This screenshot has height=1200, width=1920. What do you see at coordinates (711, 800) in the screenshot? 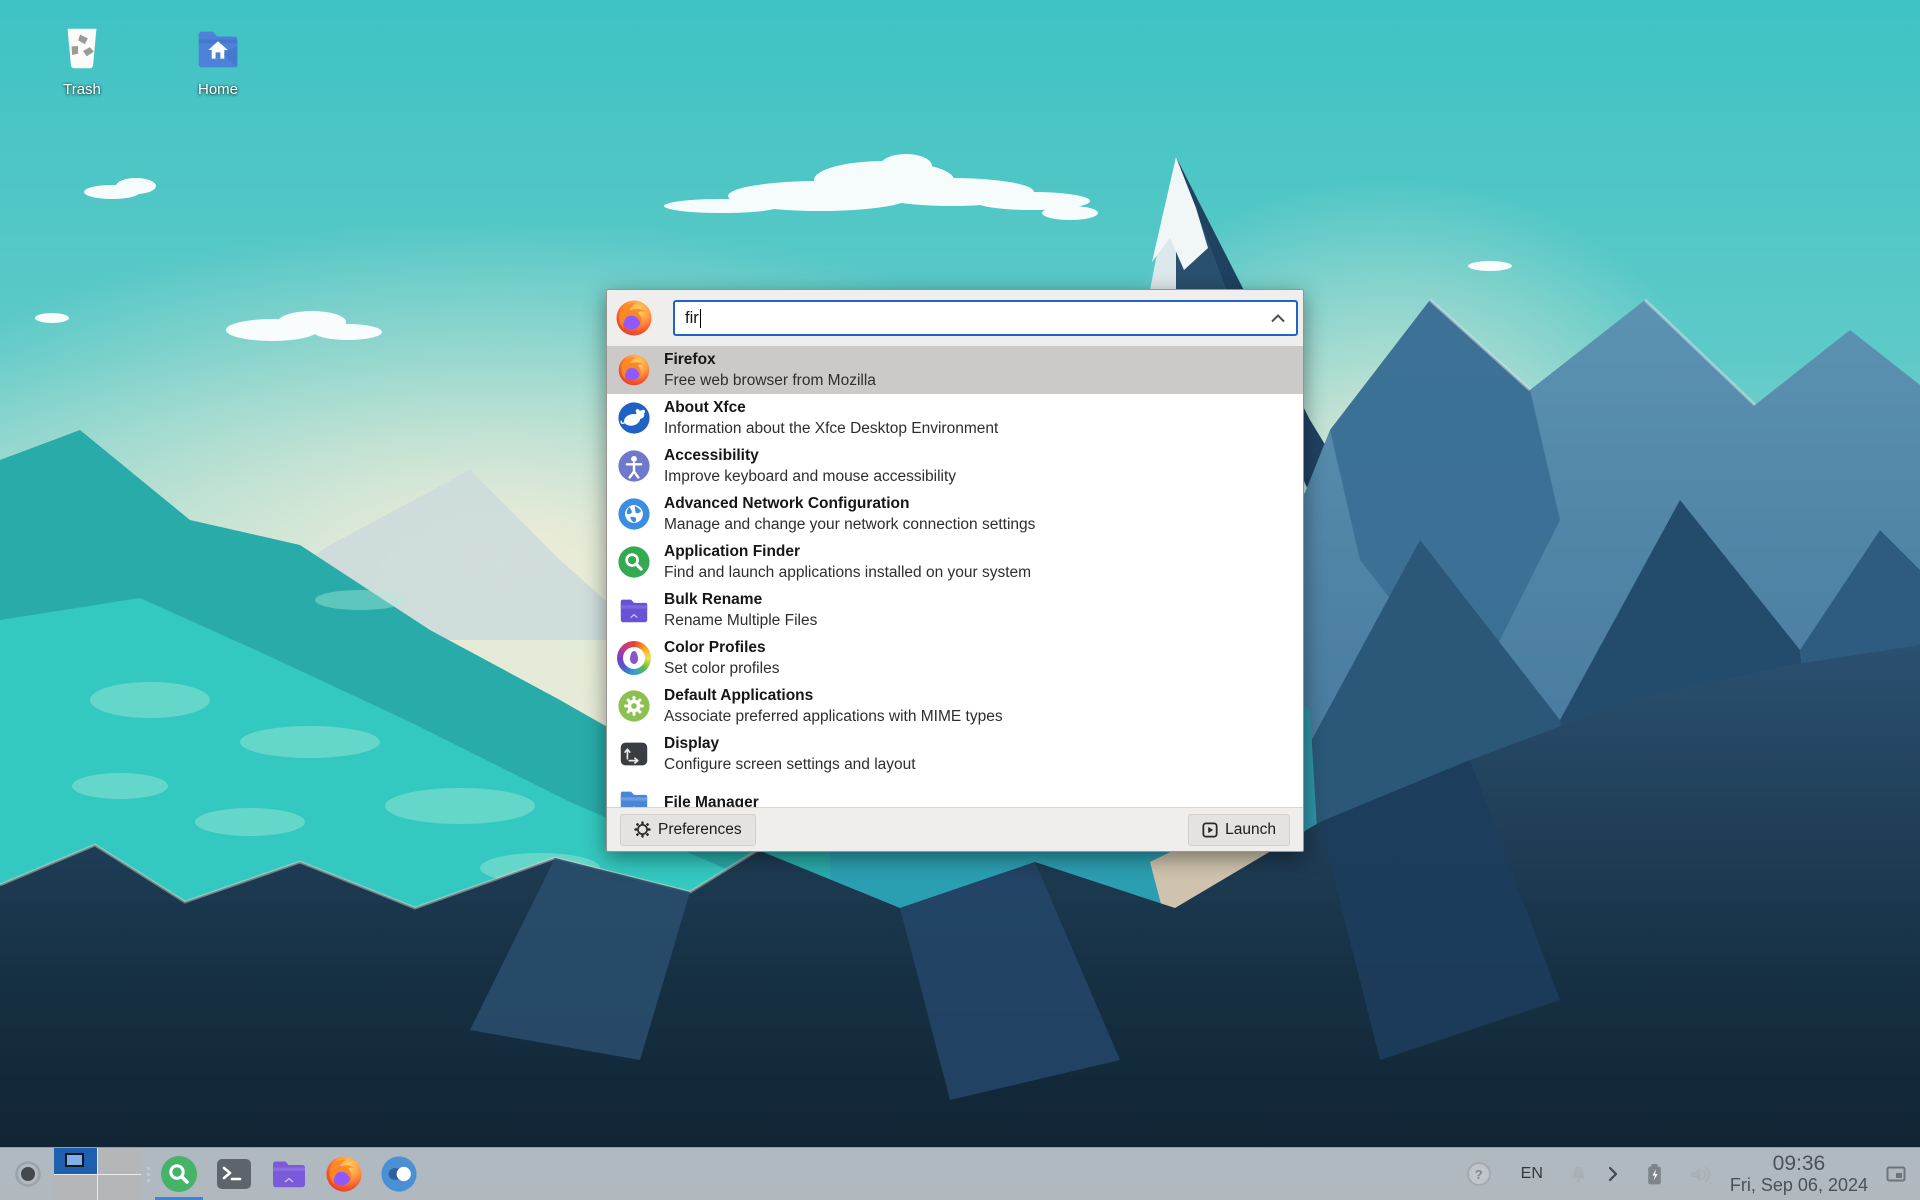
I see `result-title: File Manager` at bounding box center [711, 800].